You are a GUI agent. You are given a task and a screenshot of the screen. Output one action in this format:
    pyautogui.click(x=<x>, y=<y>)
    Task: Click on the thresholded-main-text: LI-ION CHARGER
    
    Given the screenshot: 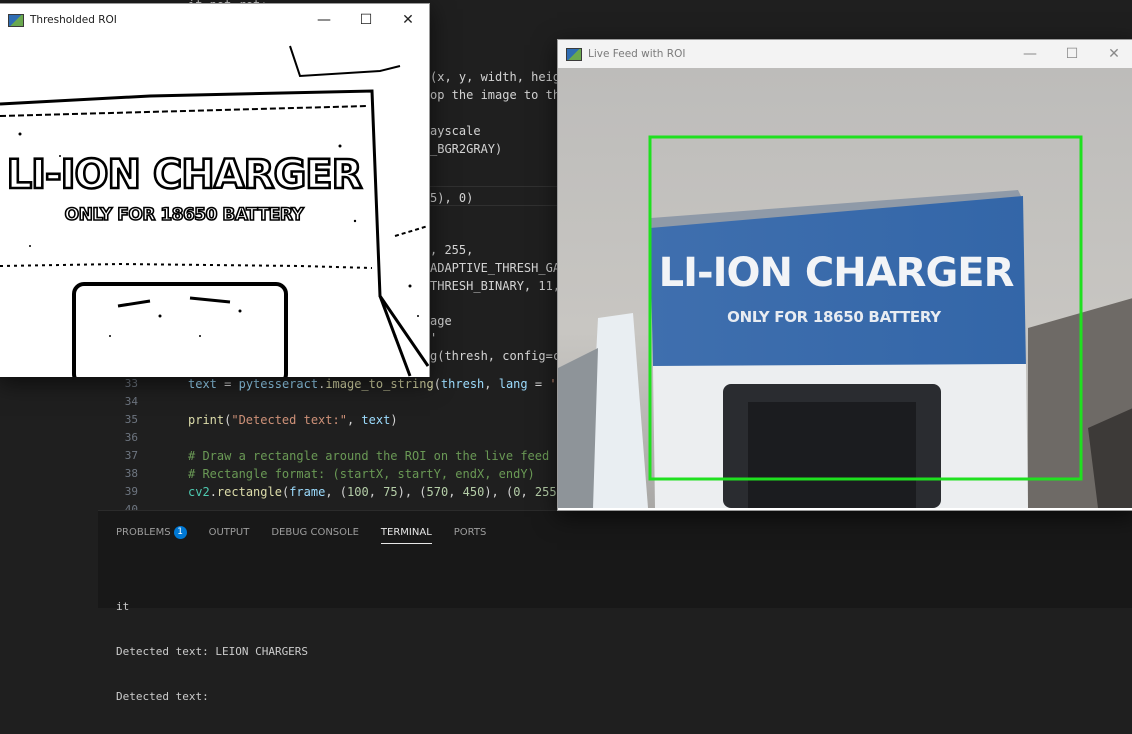 What is the action you would take?
    pyautogui.click(x=184, y=175)
    